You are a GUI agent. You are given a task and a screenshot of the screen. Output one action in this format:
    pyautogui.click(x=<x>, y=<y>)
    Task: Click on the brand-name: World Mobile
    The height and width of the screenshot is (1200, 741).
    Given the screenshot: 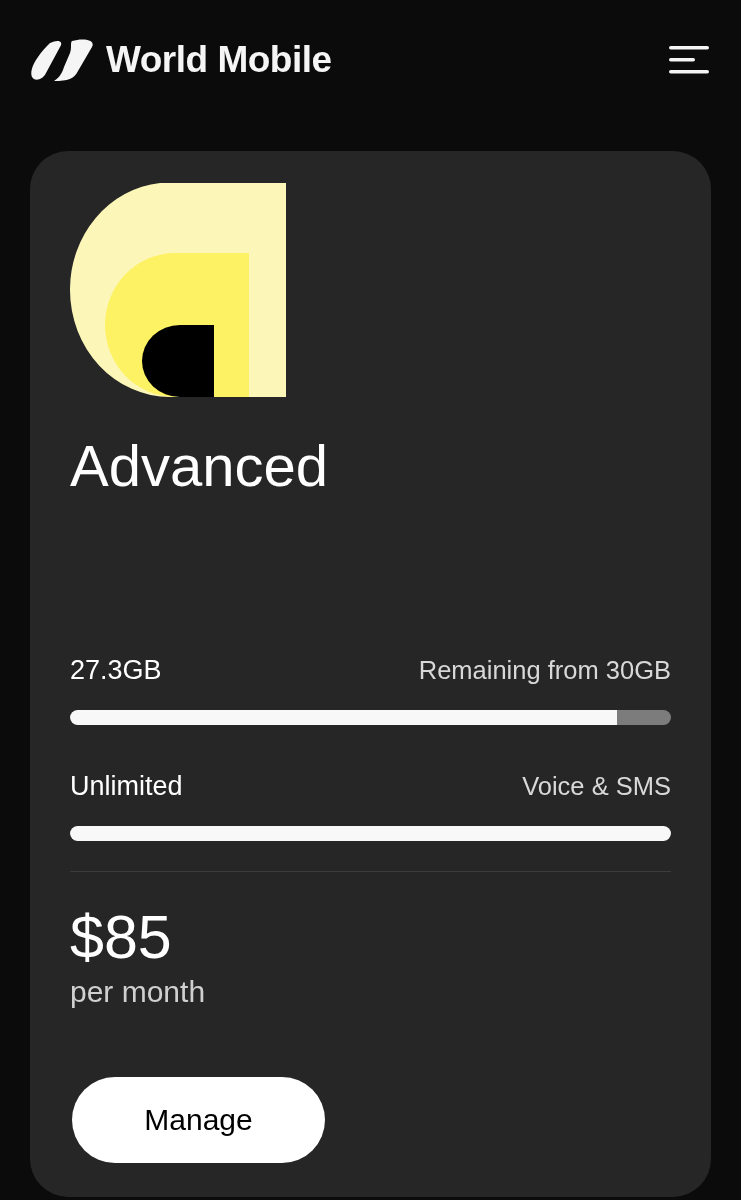 What is the action you would take?
    pyautogui.click(x=219, y=60)
    